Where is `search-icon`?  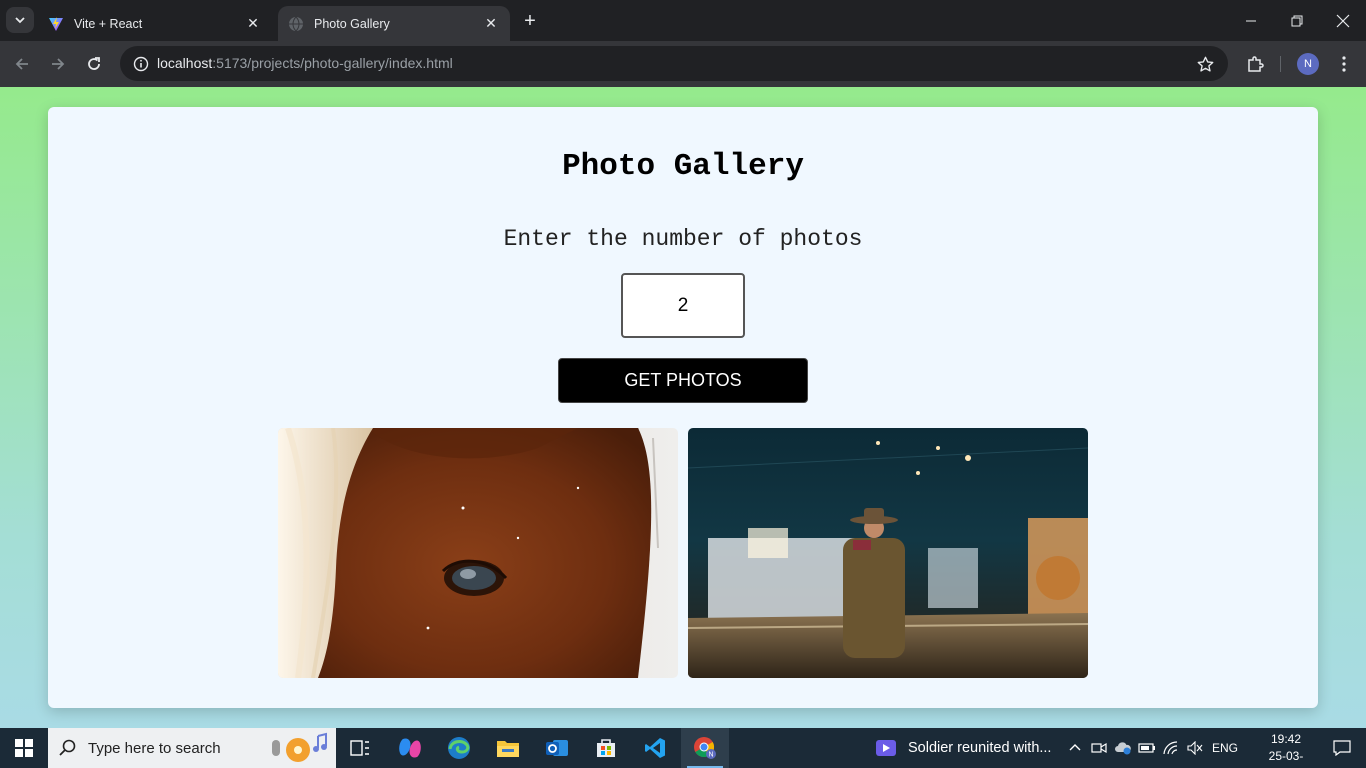 search-icon is located at coordinates (68, 748).